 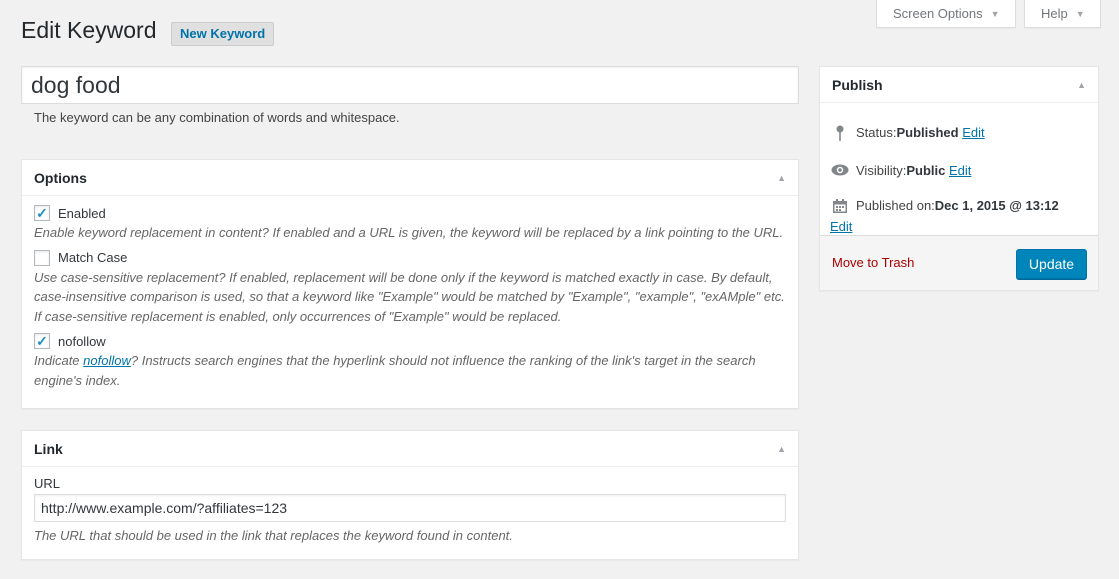 What do you see at coordinates (410, 213) in the screenshot?
I see `enabled-option: ✓ Enabled` at bounding box center [410, 213].